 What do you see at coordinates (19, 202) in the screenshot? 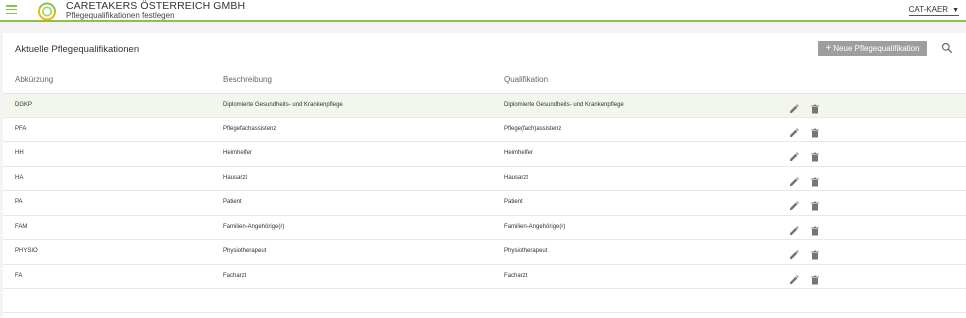
I see `cell-abbr: PA` at bounding box center [19, 202].